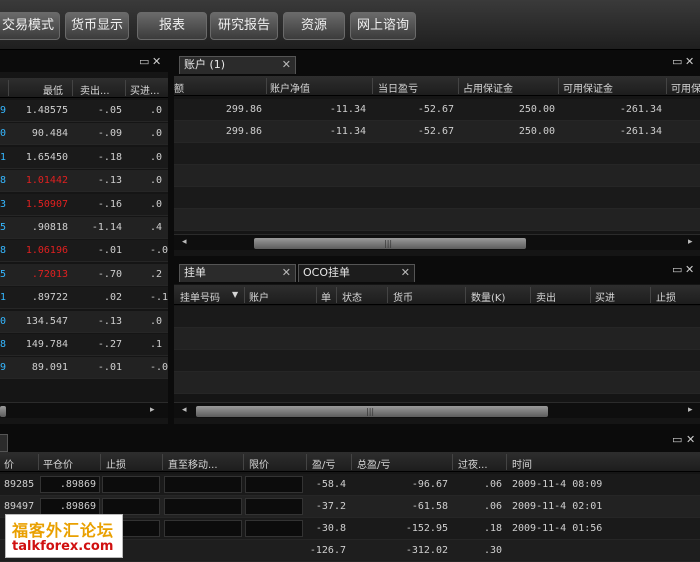  Describe the element at coordinates (3, 157) in the screenshot. I see `cell-symbol-fragment: 1` at that location.